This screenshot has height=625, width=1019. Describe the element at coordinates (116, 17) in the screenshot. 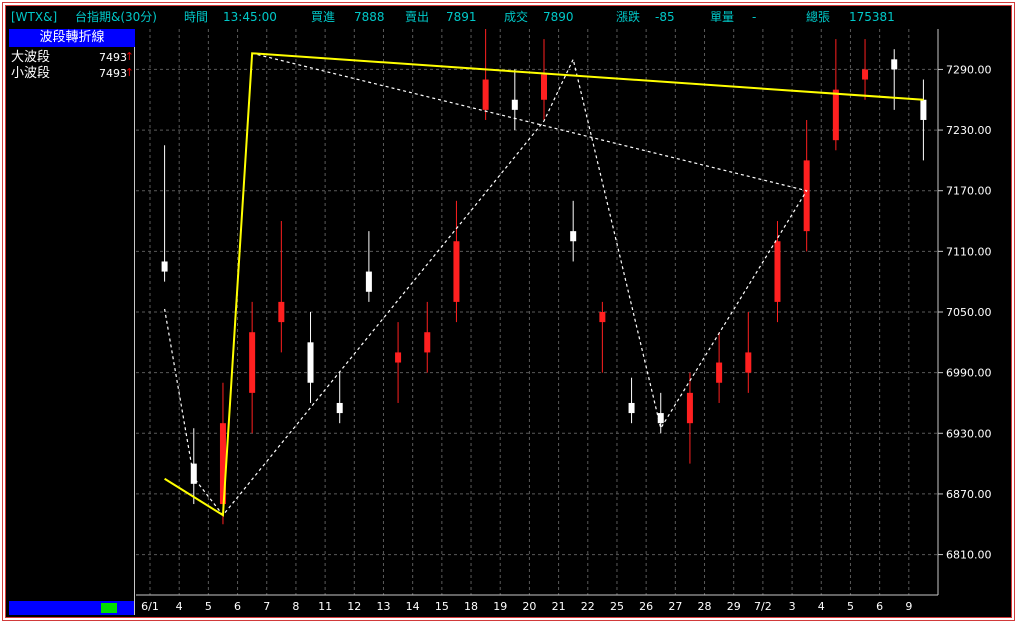

I see `instrument-label: 台指期&(30分)` at that location.